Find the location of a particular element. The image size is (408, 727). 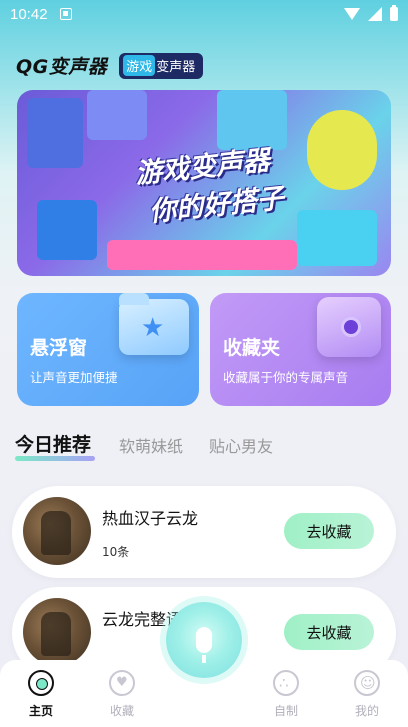

card-subtitle: 收藏属于你的专属声音 is located at coordinates (286, 377).